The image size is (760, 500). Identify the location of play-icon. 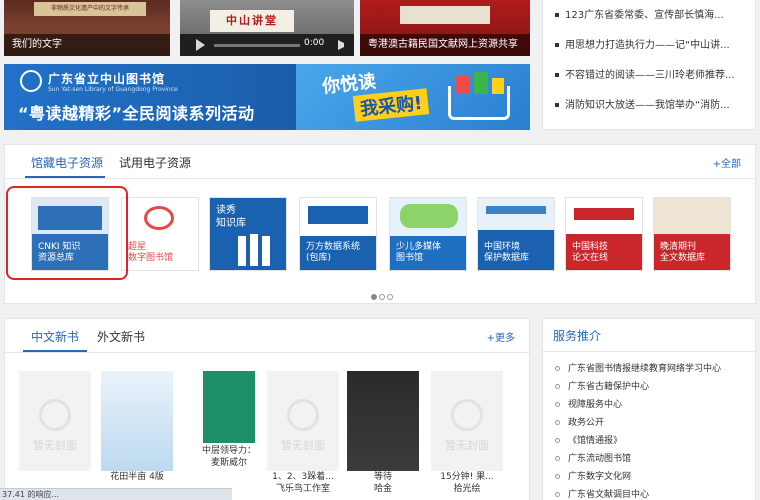
(200, 45).